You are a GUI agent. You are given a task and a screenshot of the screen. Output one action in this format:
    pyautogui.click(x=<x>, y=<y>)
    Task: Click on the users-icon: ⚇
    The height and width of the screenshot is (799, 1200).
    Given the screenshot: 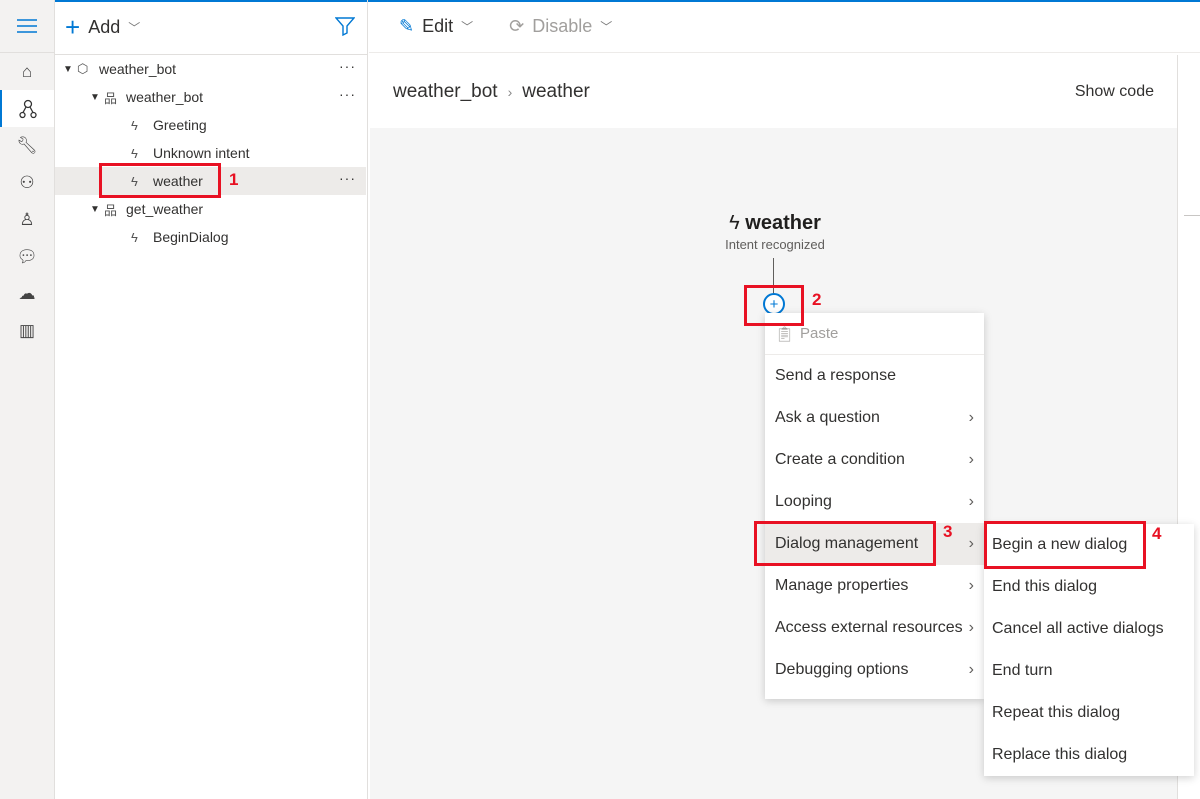 What is the action you would take?
    pyautogui.click(x=27, y=182)
    